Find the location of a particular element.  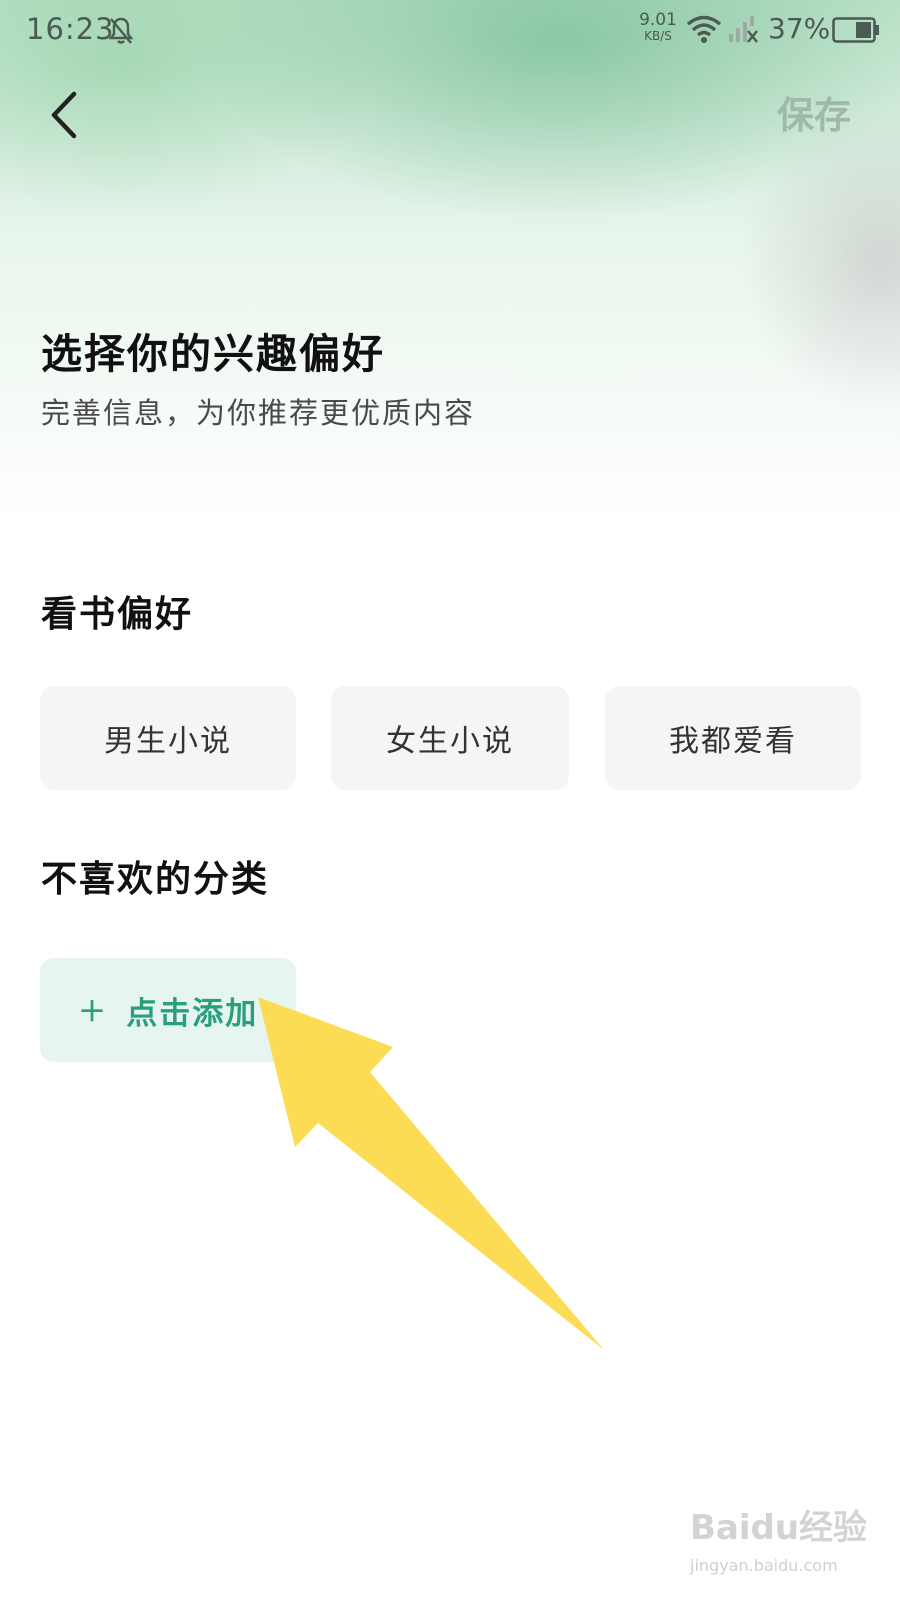

arrow-shape is located at coordinates (431, 1173).